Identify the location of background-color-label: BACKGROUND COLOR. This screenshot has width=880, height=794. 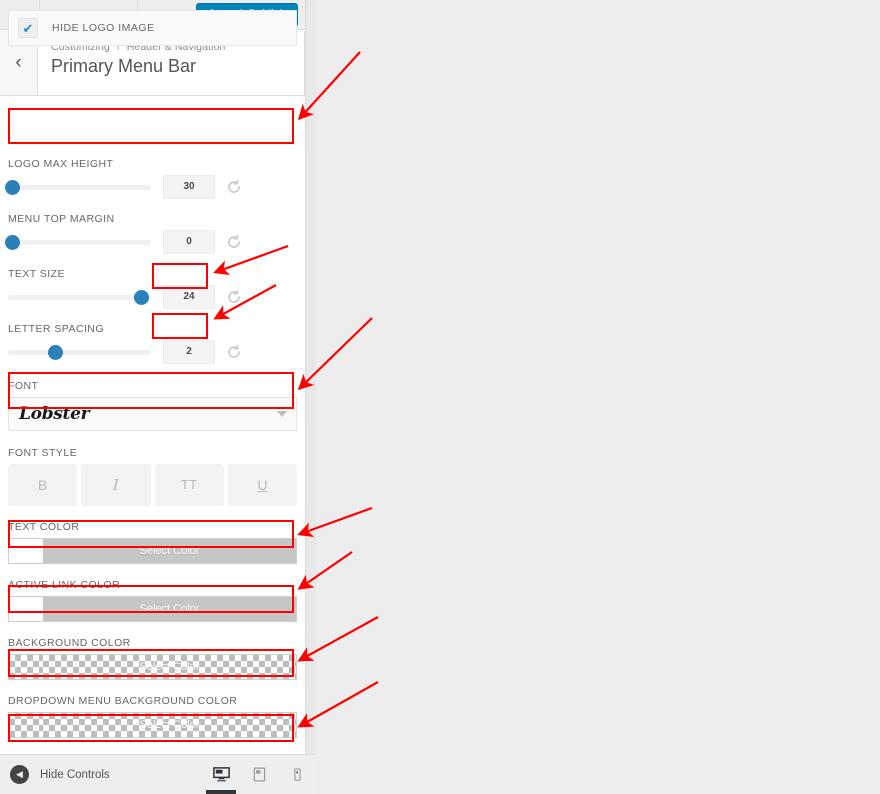
(69, 643).